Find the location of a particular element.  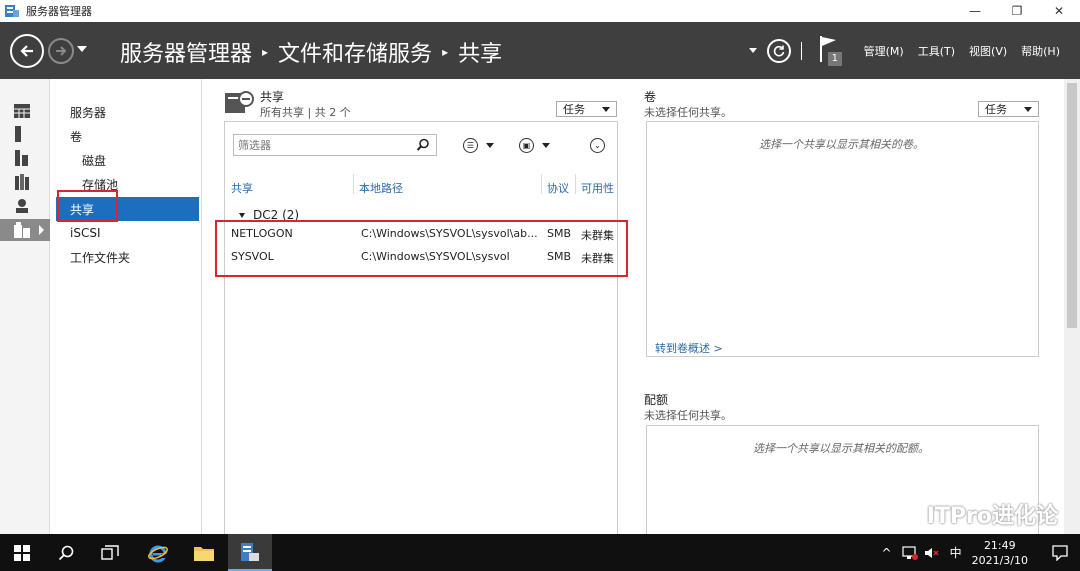

rail-all-servers is located at coordinates (25, 158).